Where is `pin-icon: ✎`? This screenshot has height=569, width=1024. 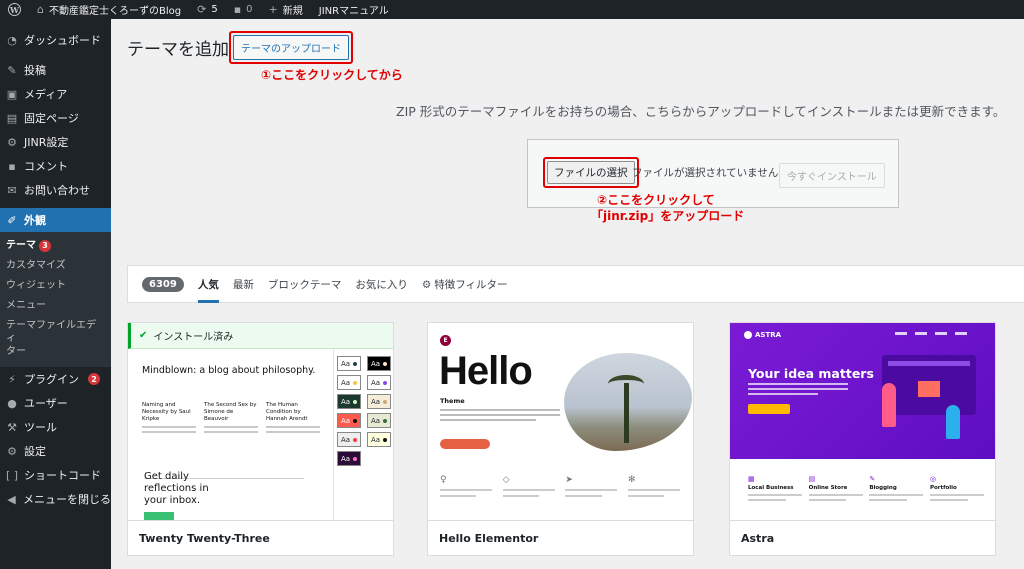 pin-icon: ✎ is located at coordinates (12, 70).